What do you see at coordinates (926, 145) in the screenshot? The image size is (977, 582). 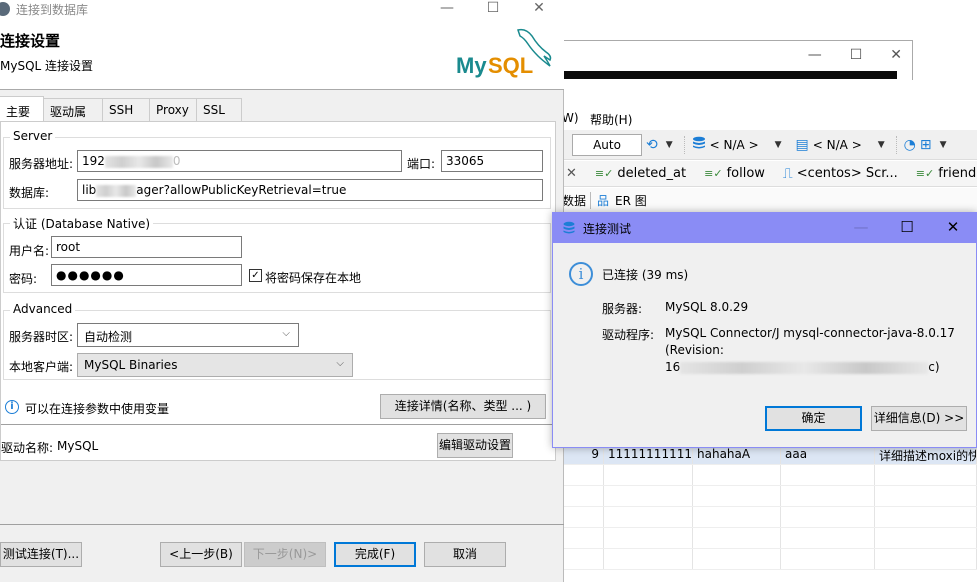 I see `hierarchy-icon: ⊞` at bounding box center [926, 145].